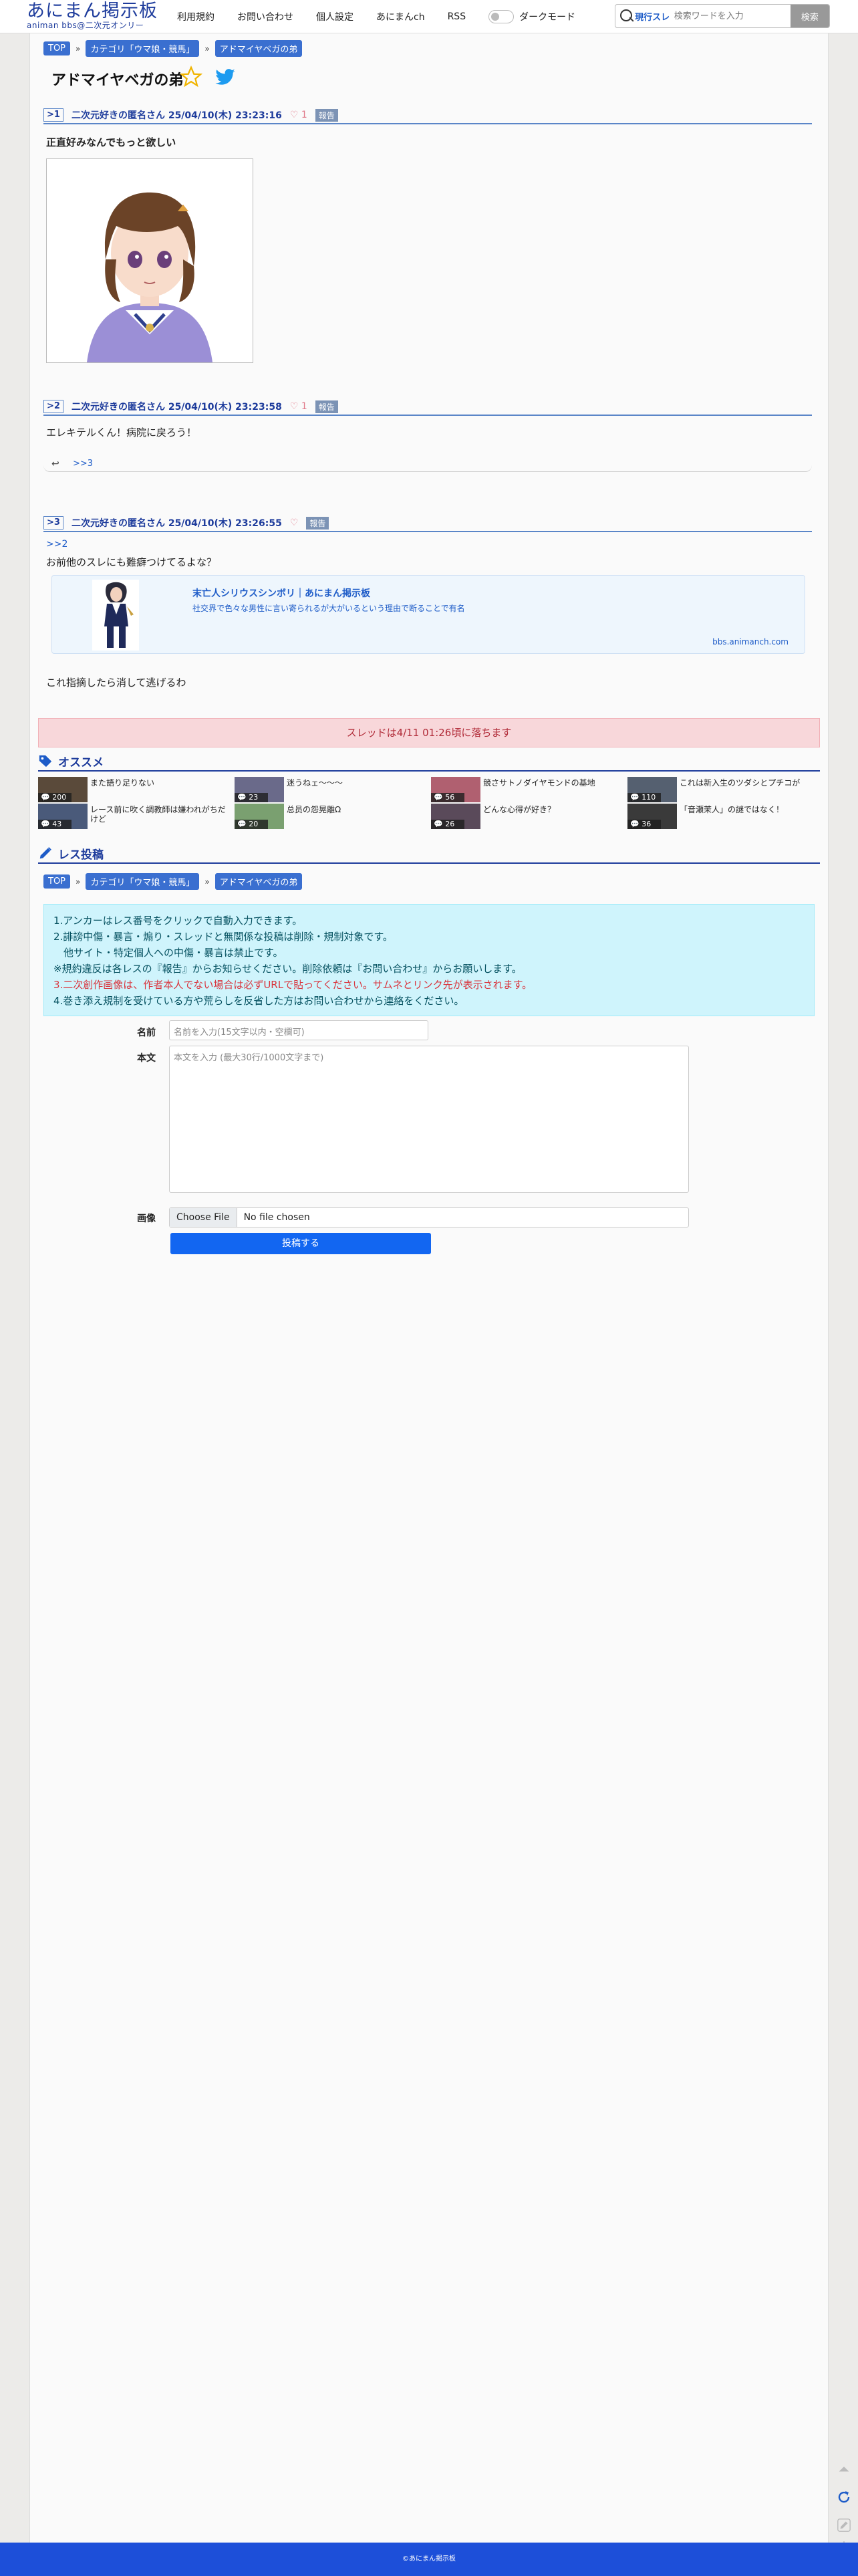 Image resolution: width=858 pixels, height=2576 pixels. I want to click on write-button, so click(844, 2525).